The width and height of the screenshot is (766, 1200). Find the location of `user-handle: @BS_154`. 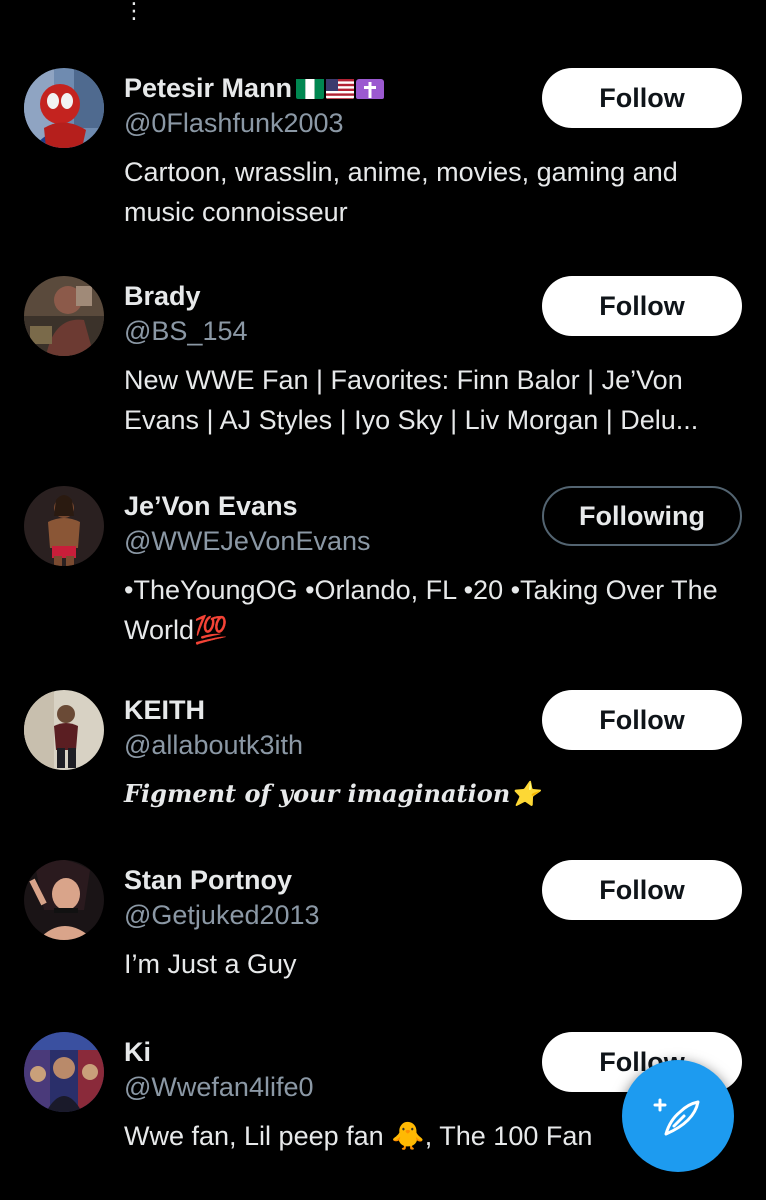

user-handle: @BS_154 is located at coordinates (186, 331).